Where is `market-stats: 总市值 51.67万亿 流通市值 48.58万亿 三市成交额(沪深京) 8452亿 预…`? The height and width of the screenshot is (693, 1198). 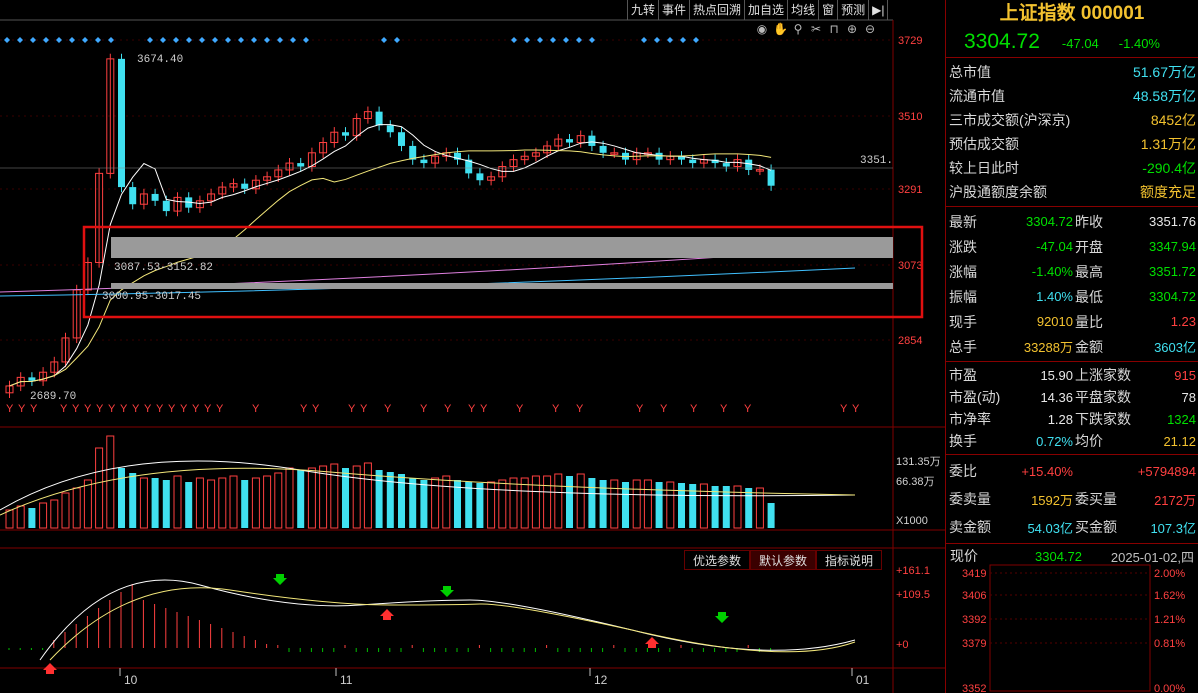
market-stats: 总市值 51.67万亿 流通市值 48.58万亿 三市成交额(沪深京) 8452亿 预… is located at coordinates (1072, 132).